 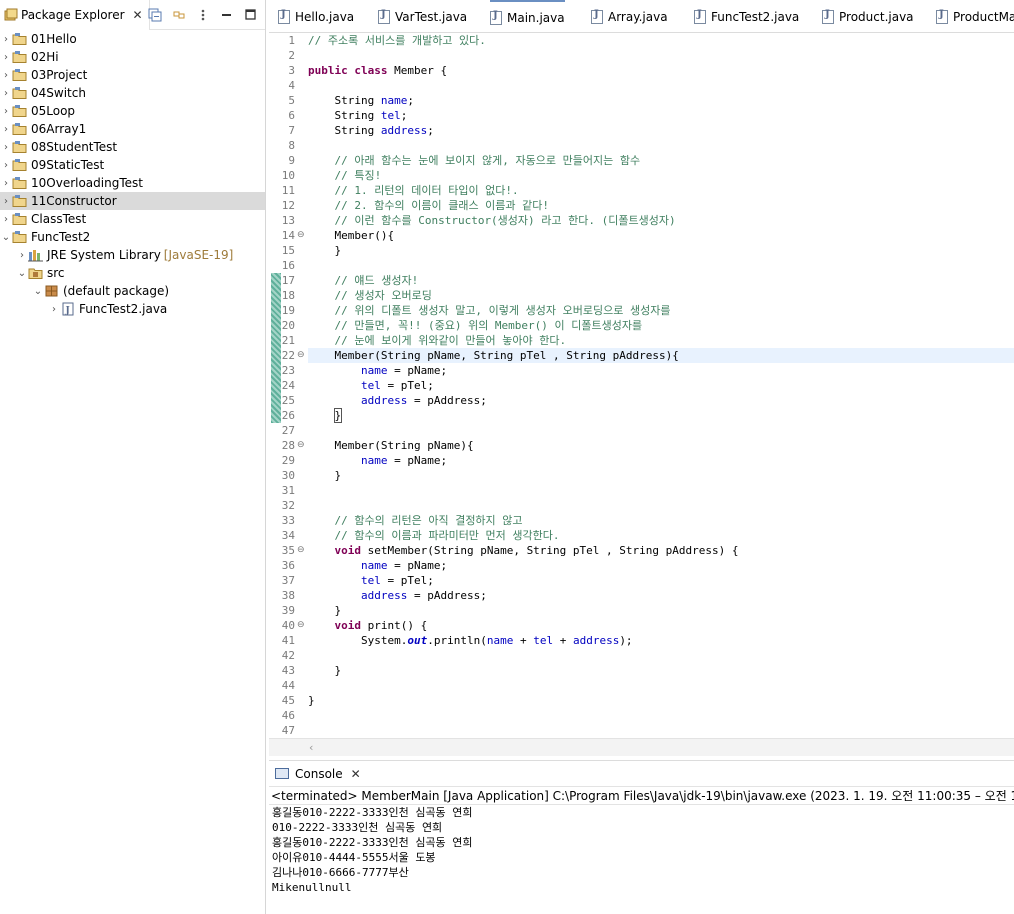 What do you see at coordinates (527, 16) in the screenshot?
I see `editor-tab-main: Main.java` at bounding box center [527, 16].